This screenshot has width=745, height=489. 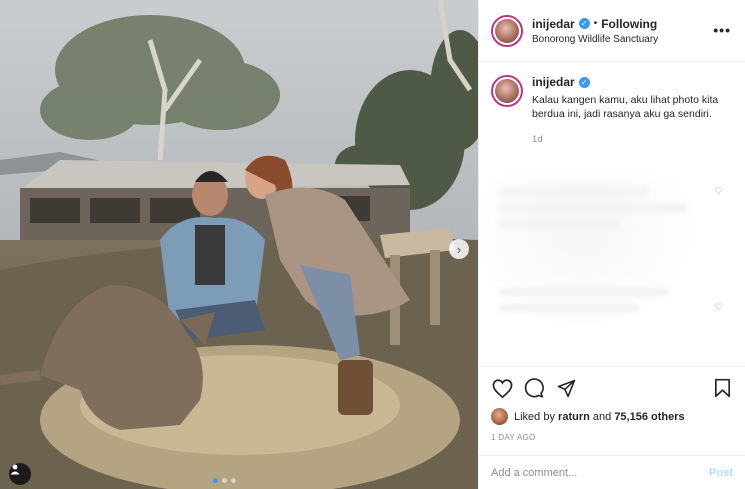 I want to click on save-button, so click(x=722, y=388).